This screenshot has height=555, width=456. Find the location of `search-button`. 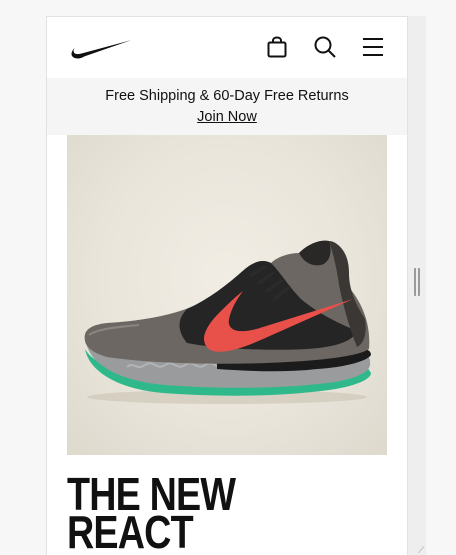

search-button is located at coordinates (325, 47).